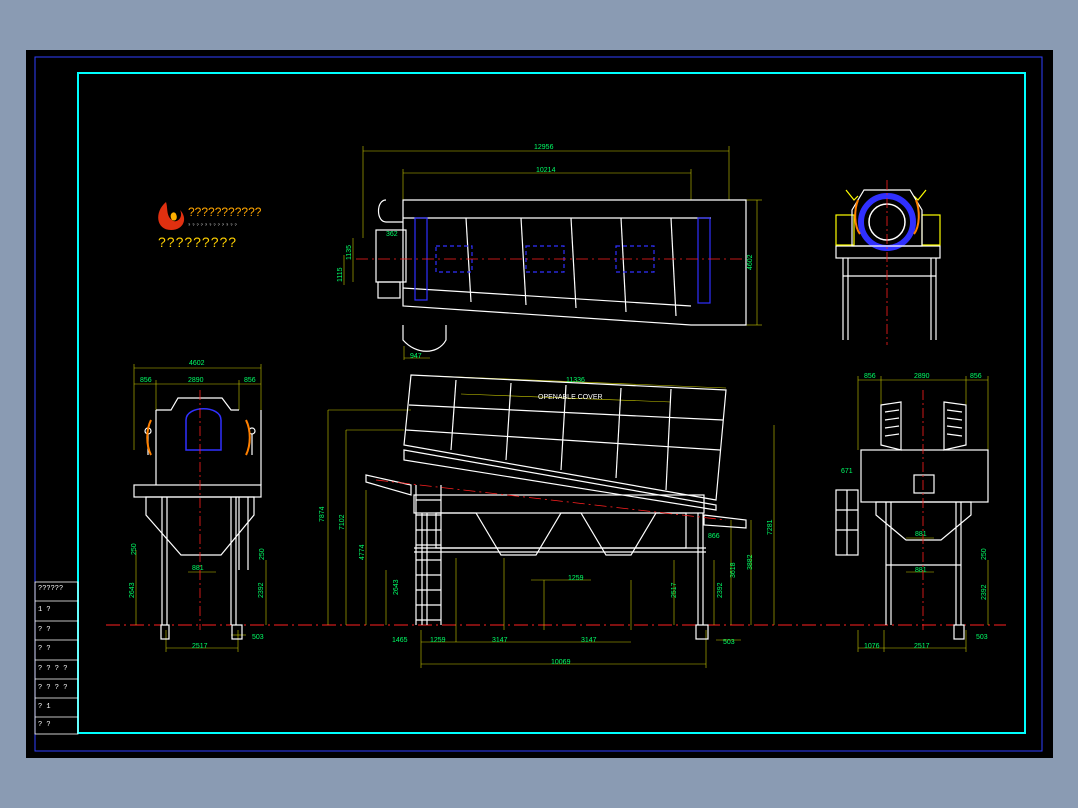 The width and height of the screenshot is (1078, 808). I want to click on dim-label: 4774, so click(362, 552).